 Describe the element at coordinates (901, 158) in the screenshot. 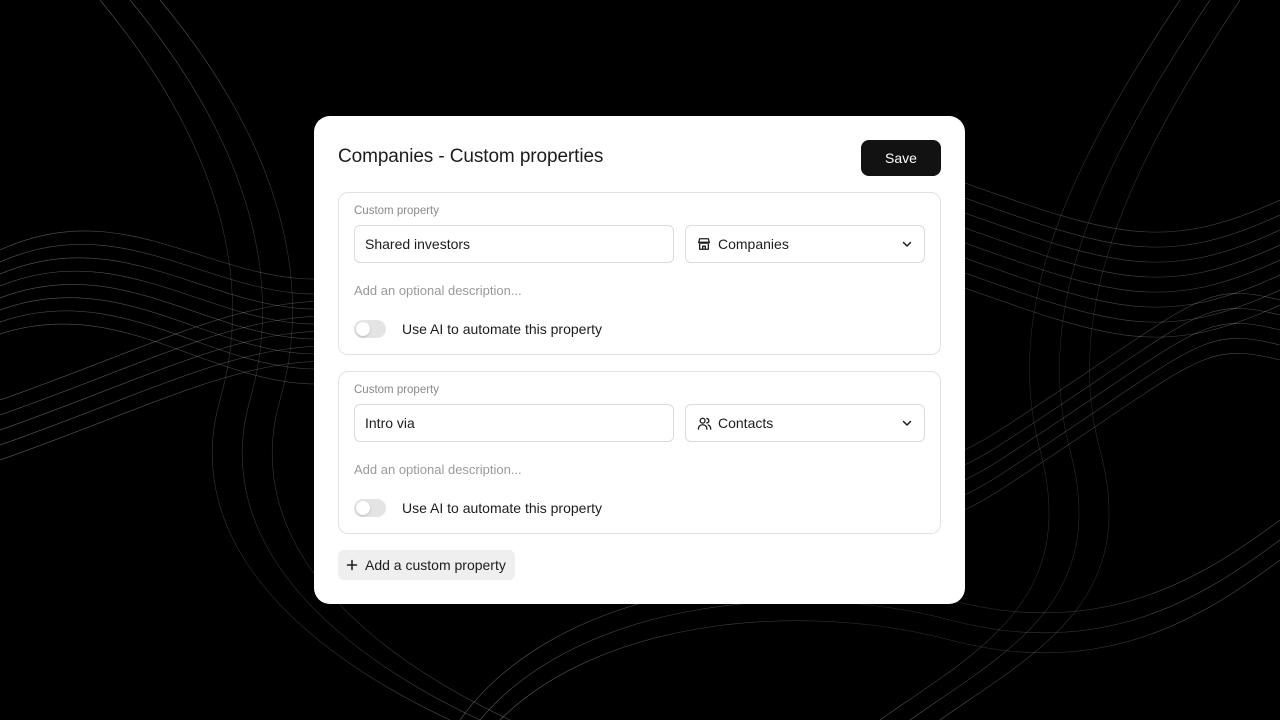

I see `save-button: Save` at that location.